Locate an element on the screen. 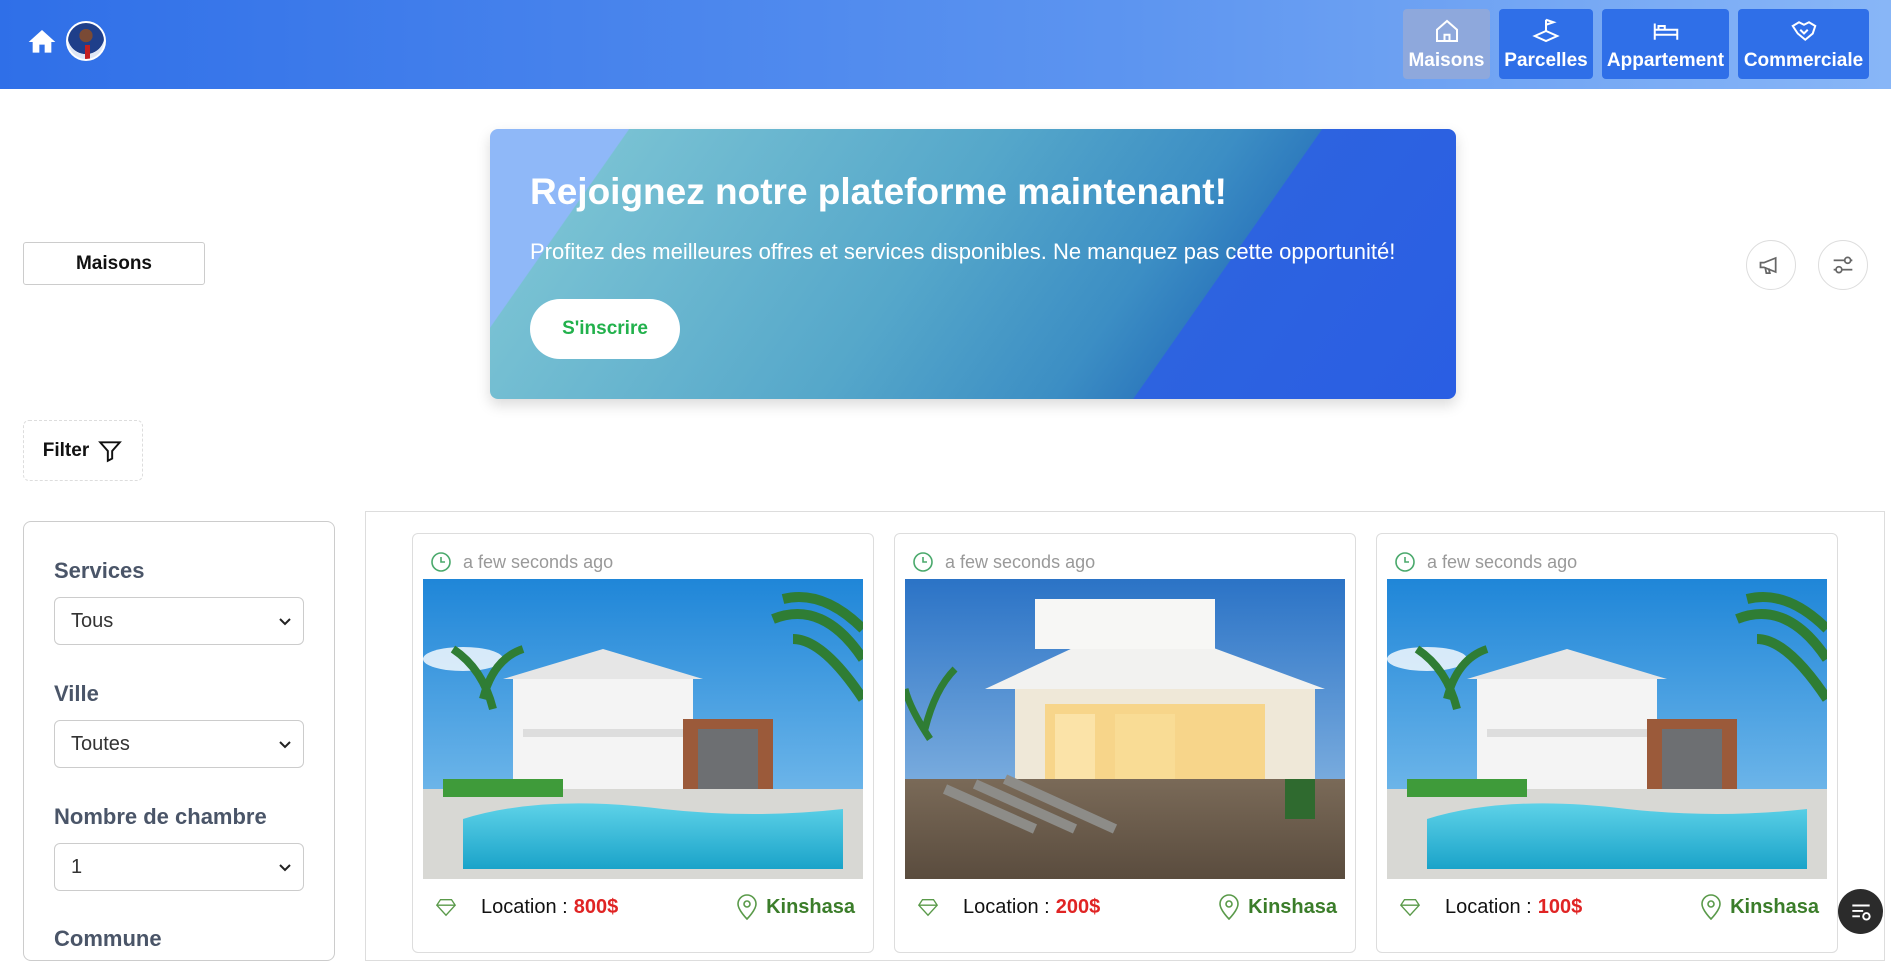 Image resolution: width=1891 pixels, height=961 pixels. listing-footer: Location : 100$ Kinshasa is located at coordinates (1609, 907).